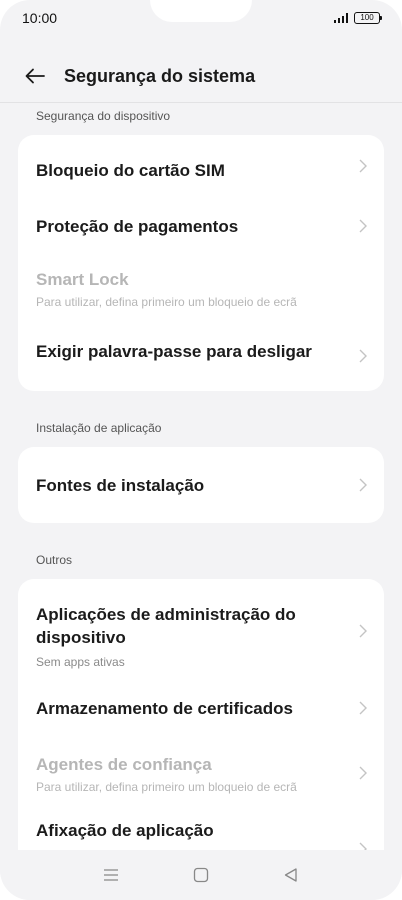 The height and width of the screenshot is (900, 402). What do you see at coordinates (103, 116) in the screenshot?
I see `section-label-device-security: Segurança do dispositivo` at bounding box center [103, 116].